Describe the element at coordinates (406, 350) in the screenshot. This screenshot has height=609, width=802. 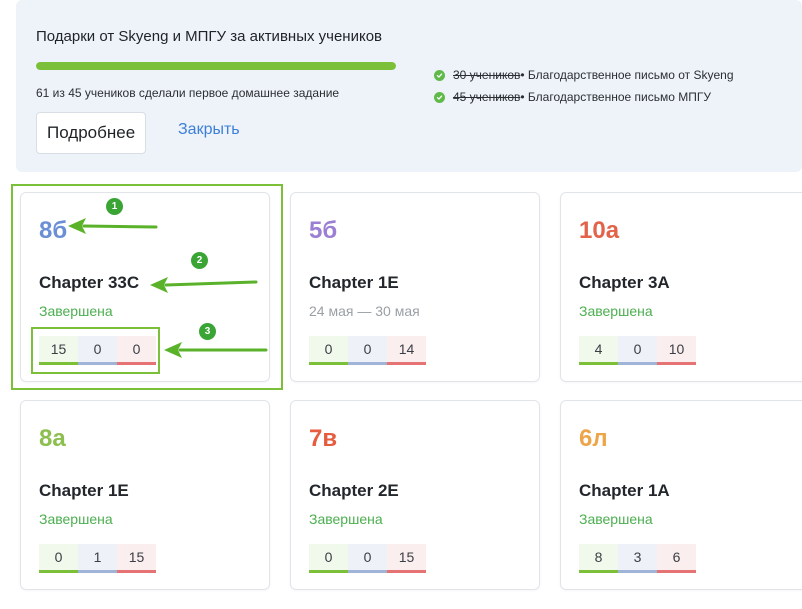
I see `stat-not-started: 14` at that location.